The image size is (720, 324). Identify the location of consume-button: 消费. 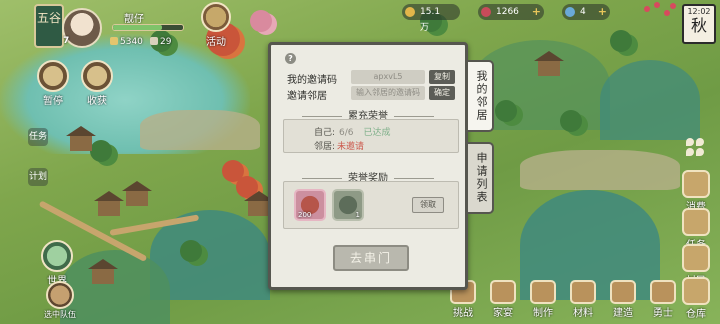
(696, 191).